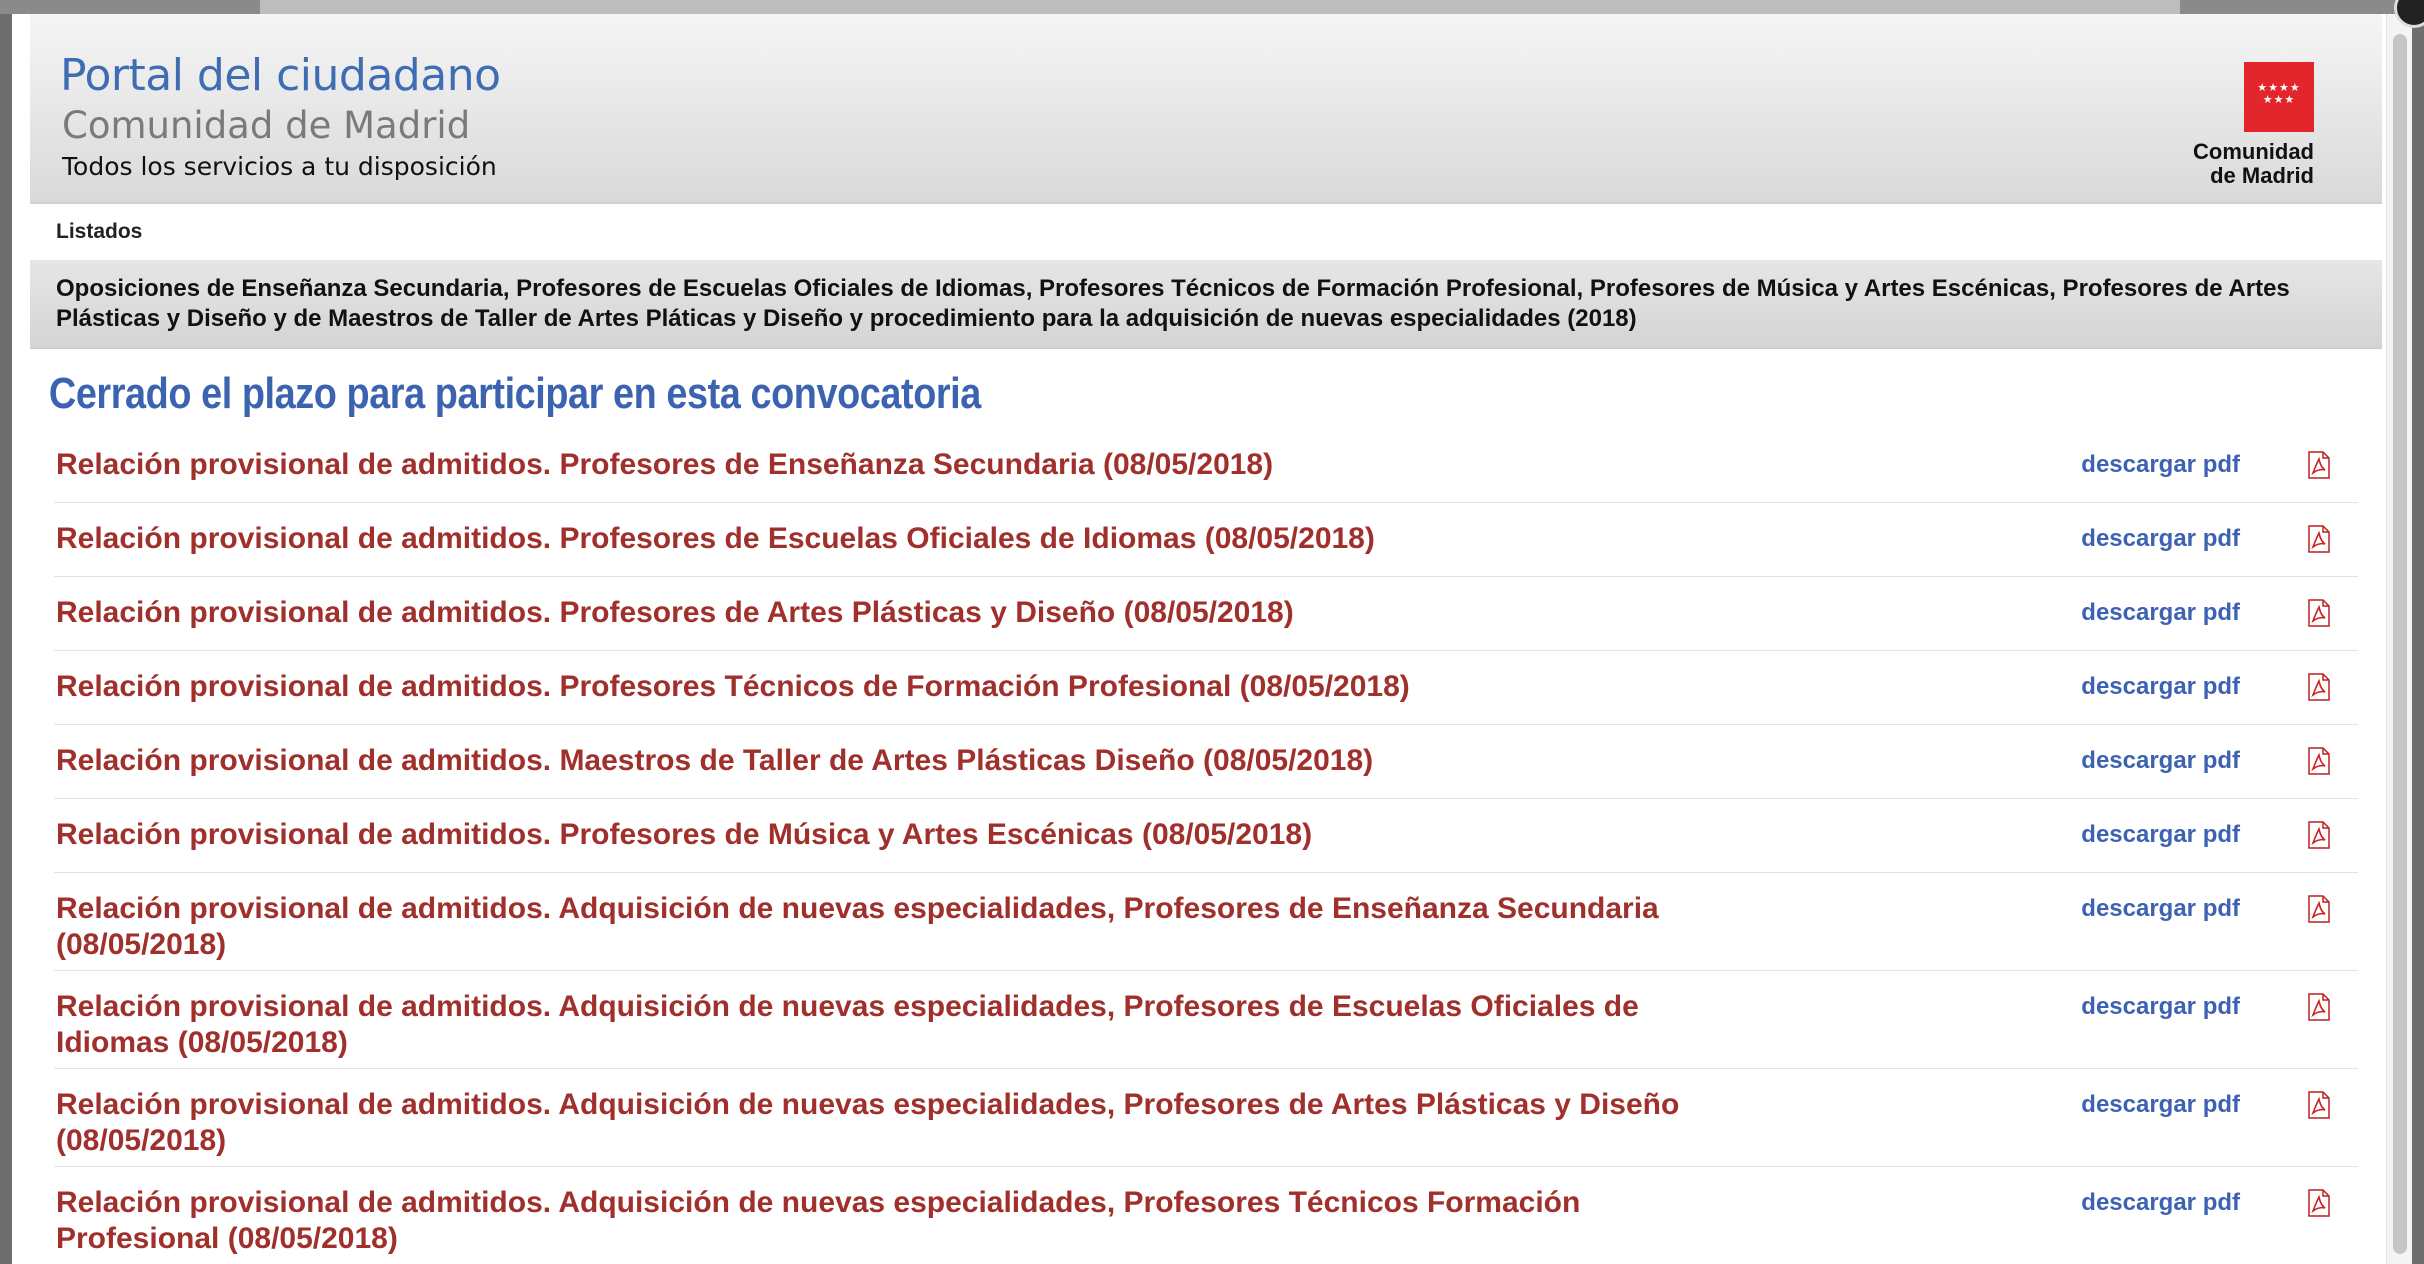  I want to click on madrid-flag-icon: ★★★★ ★★★, so click(2279, 97).